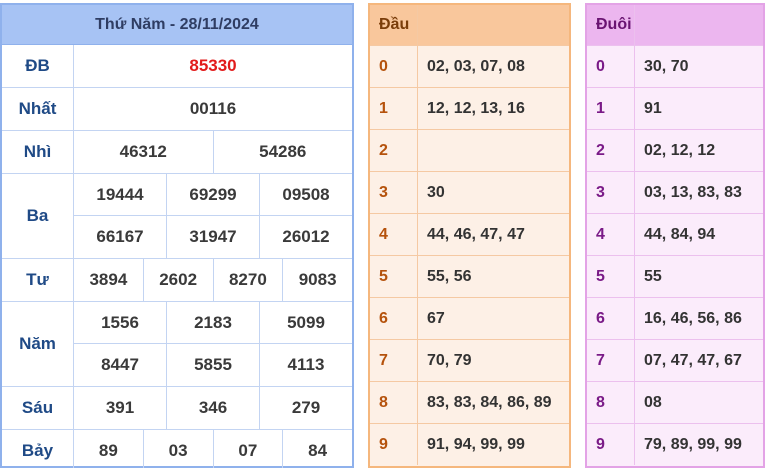 The image size is (765, 468). What do you see at coordinates (38, 280) in the screenshot?
I see `prize-label: Tư` at bounding box center [38, 280].